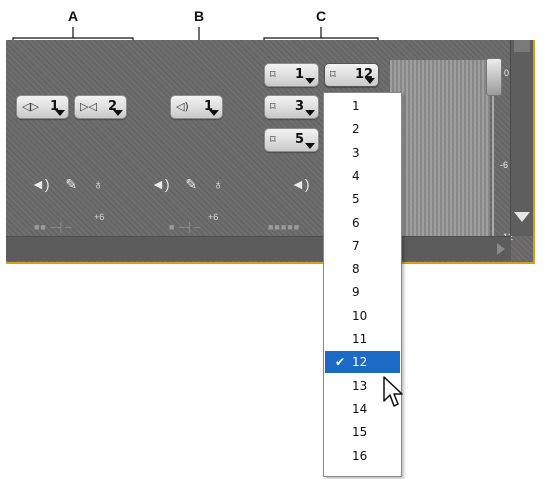 The image size is (545, 479). What do you see at coordinates (521, 138) in the screenshot?
I see `vertical-scrollbar` at bounding box center [521, 138].